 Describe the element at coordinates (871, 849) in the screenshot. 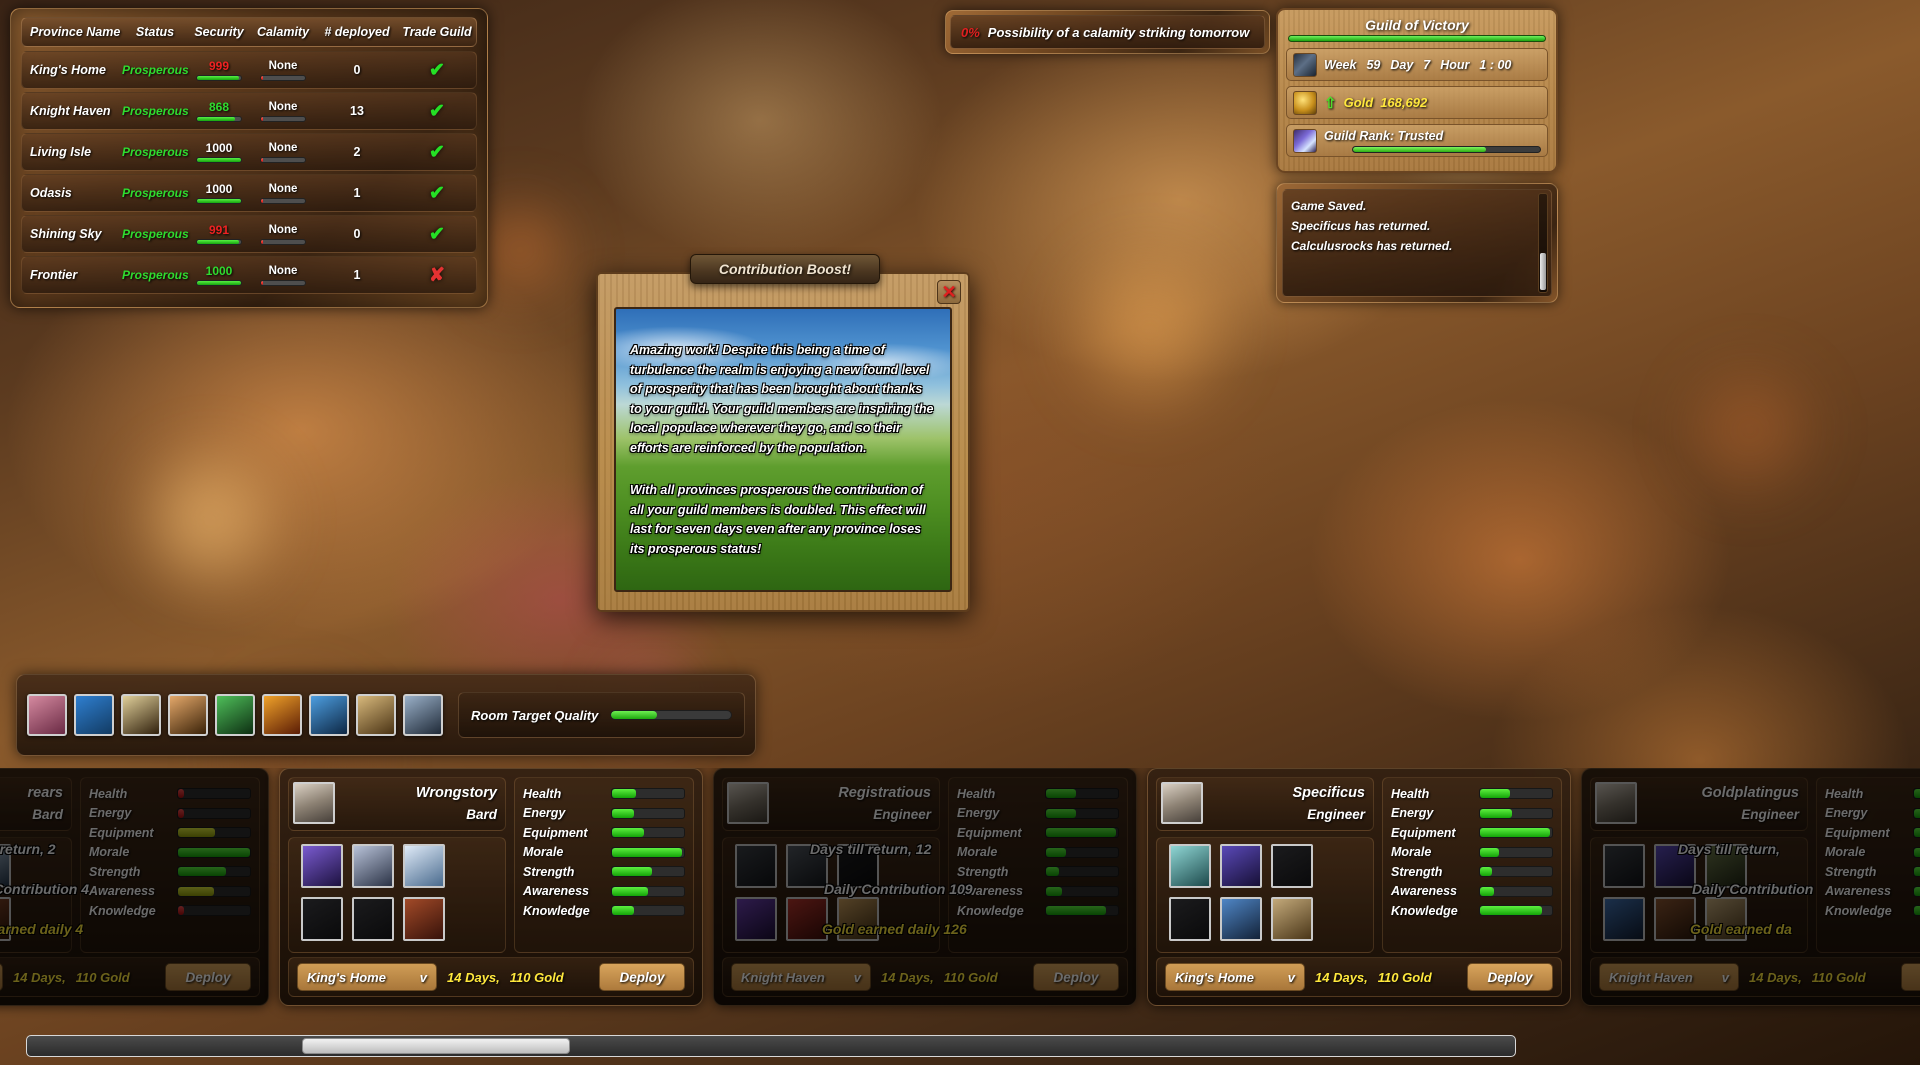

I see `days-till-return: Days till return, 12` at that location.